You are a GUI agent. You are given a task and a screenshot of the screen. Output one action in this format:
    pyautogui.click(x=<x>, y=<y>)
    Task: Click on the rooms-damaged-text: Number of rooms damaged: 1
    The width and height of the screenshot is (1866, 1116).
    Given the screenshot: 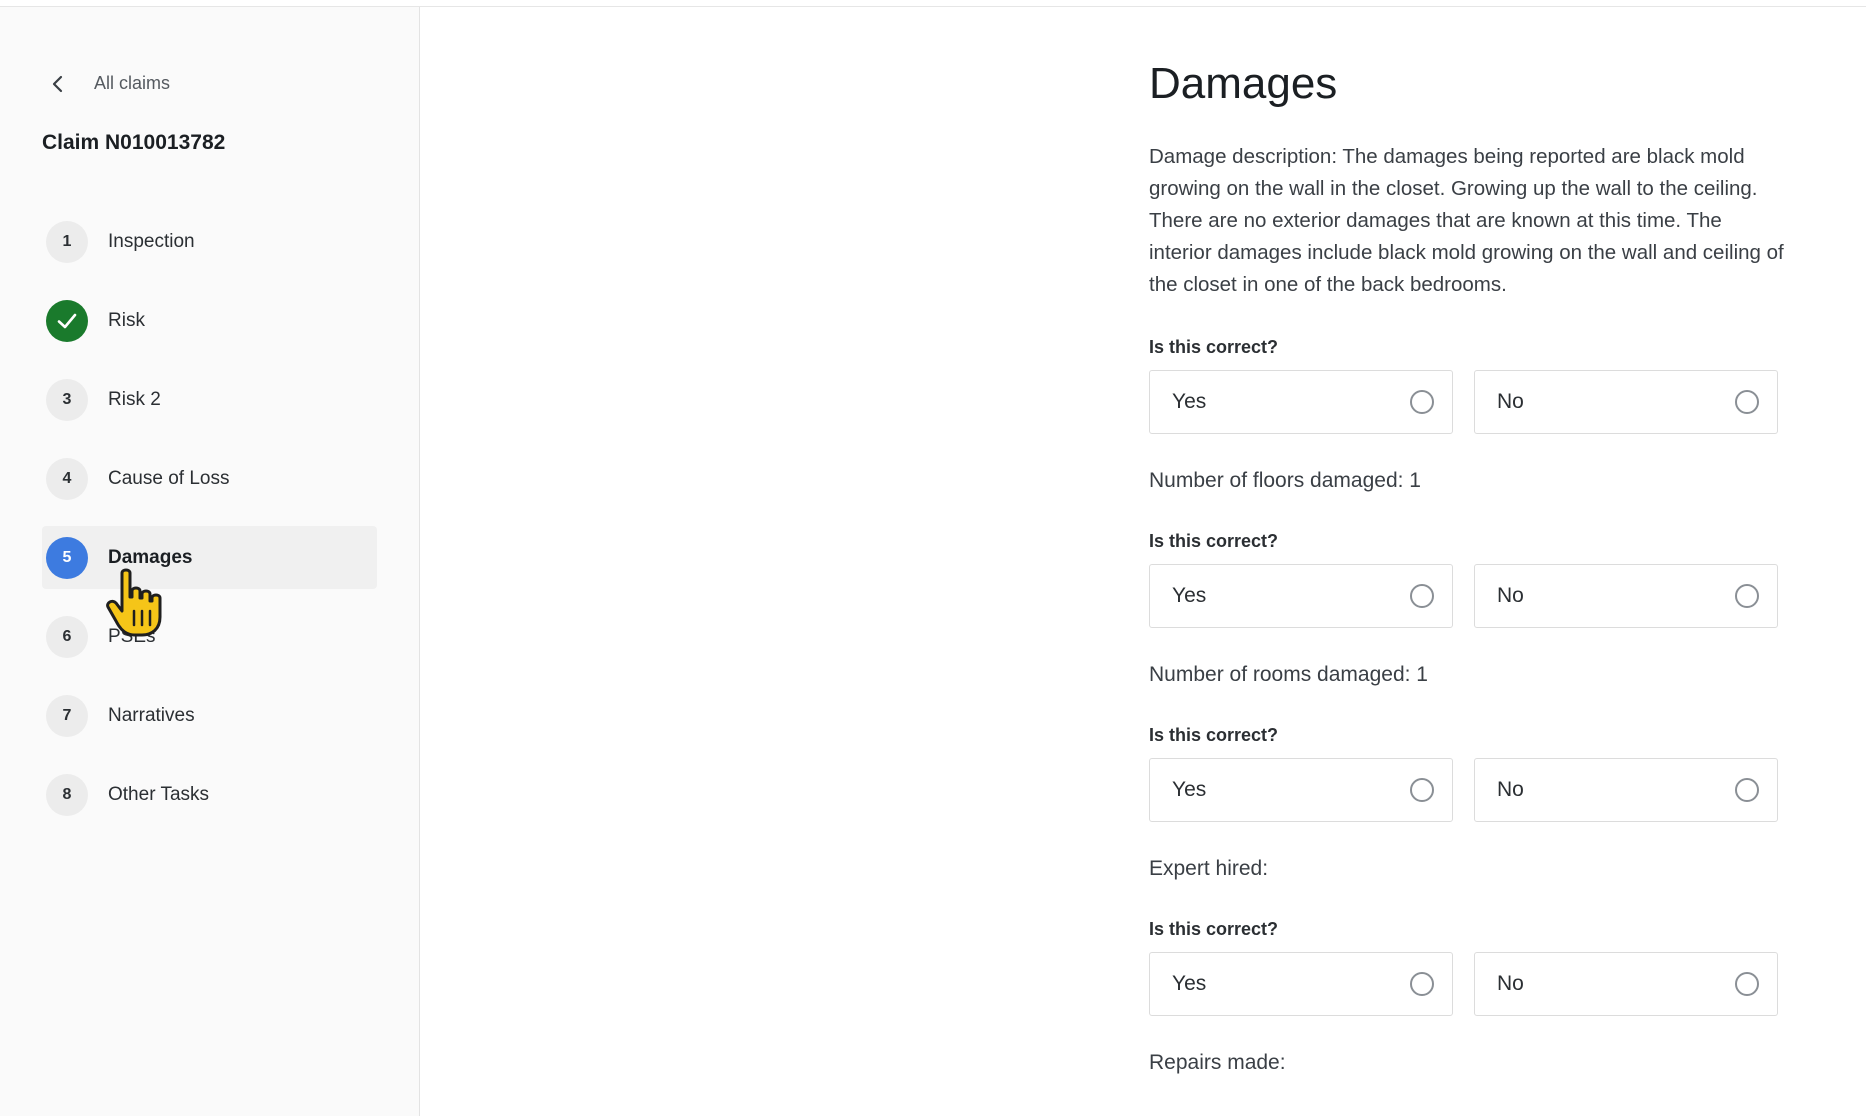 What is the action you would take?
    pyautogui.click(x=1288, y=674)
    